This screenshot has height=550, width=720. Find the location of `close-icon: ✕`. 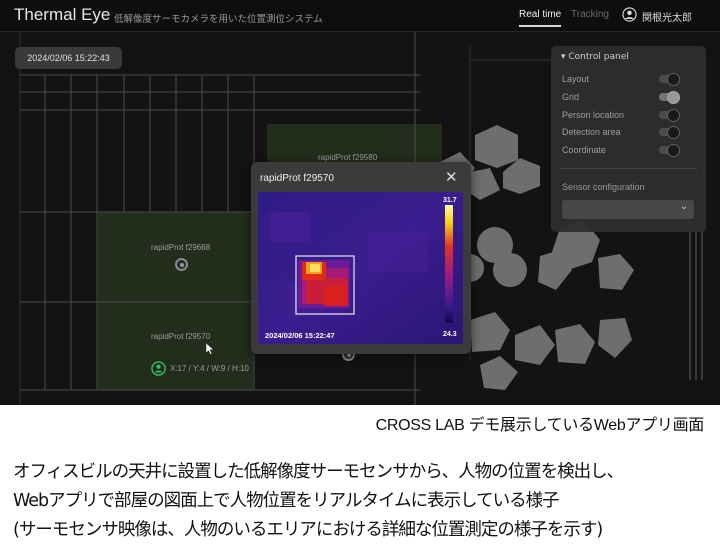

close-icon: ✕ is located at coordinates (451, 177).